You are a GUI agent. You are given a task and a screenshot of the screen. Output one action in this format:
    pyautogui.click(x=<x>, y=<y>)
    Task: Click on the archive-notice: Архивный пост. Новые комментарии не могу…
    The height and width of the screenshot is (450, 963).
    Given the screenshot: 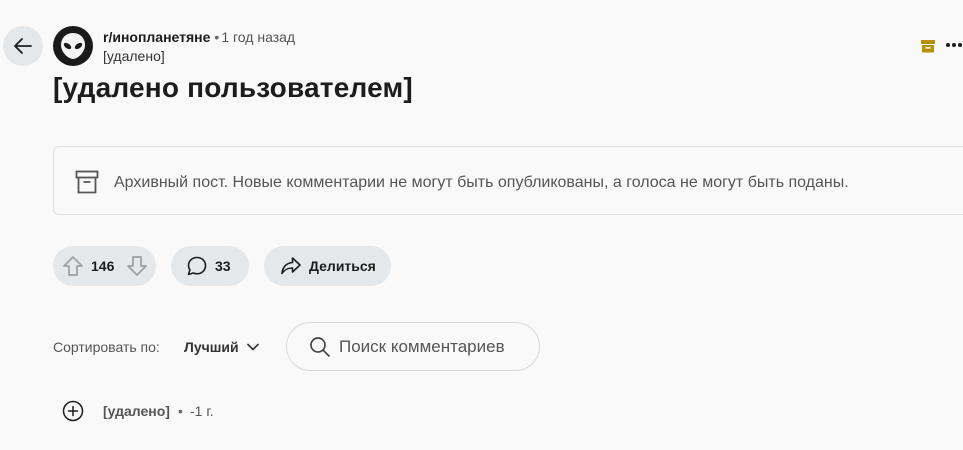 What is the action you would take?
    pyautogui.click(x=508, y=180)
    